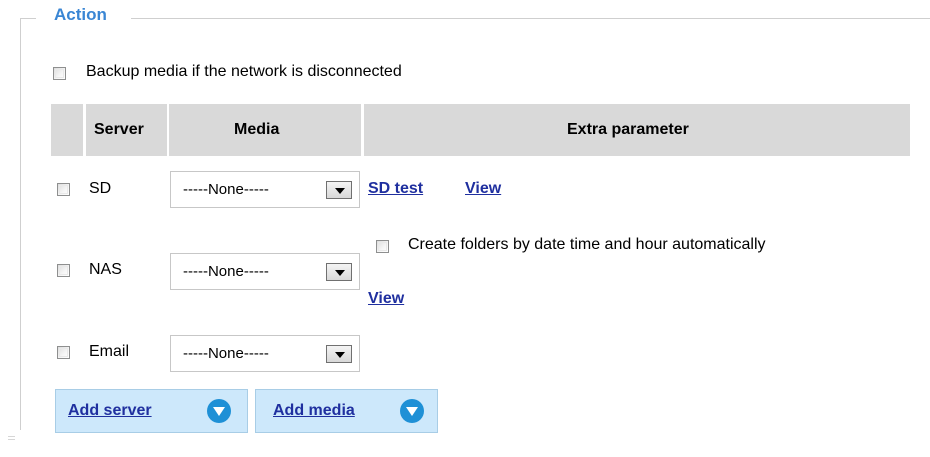 Image resolution: width=930 pixels, height=457 pixels. What do you see at coordinates (105, 269) in the screenshot?
I see `server-label-nas: NAS` at bounding box center [105, 269].